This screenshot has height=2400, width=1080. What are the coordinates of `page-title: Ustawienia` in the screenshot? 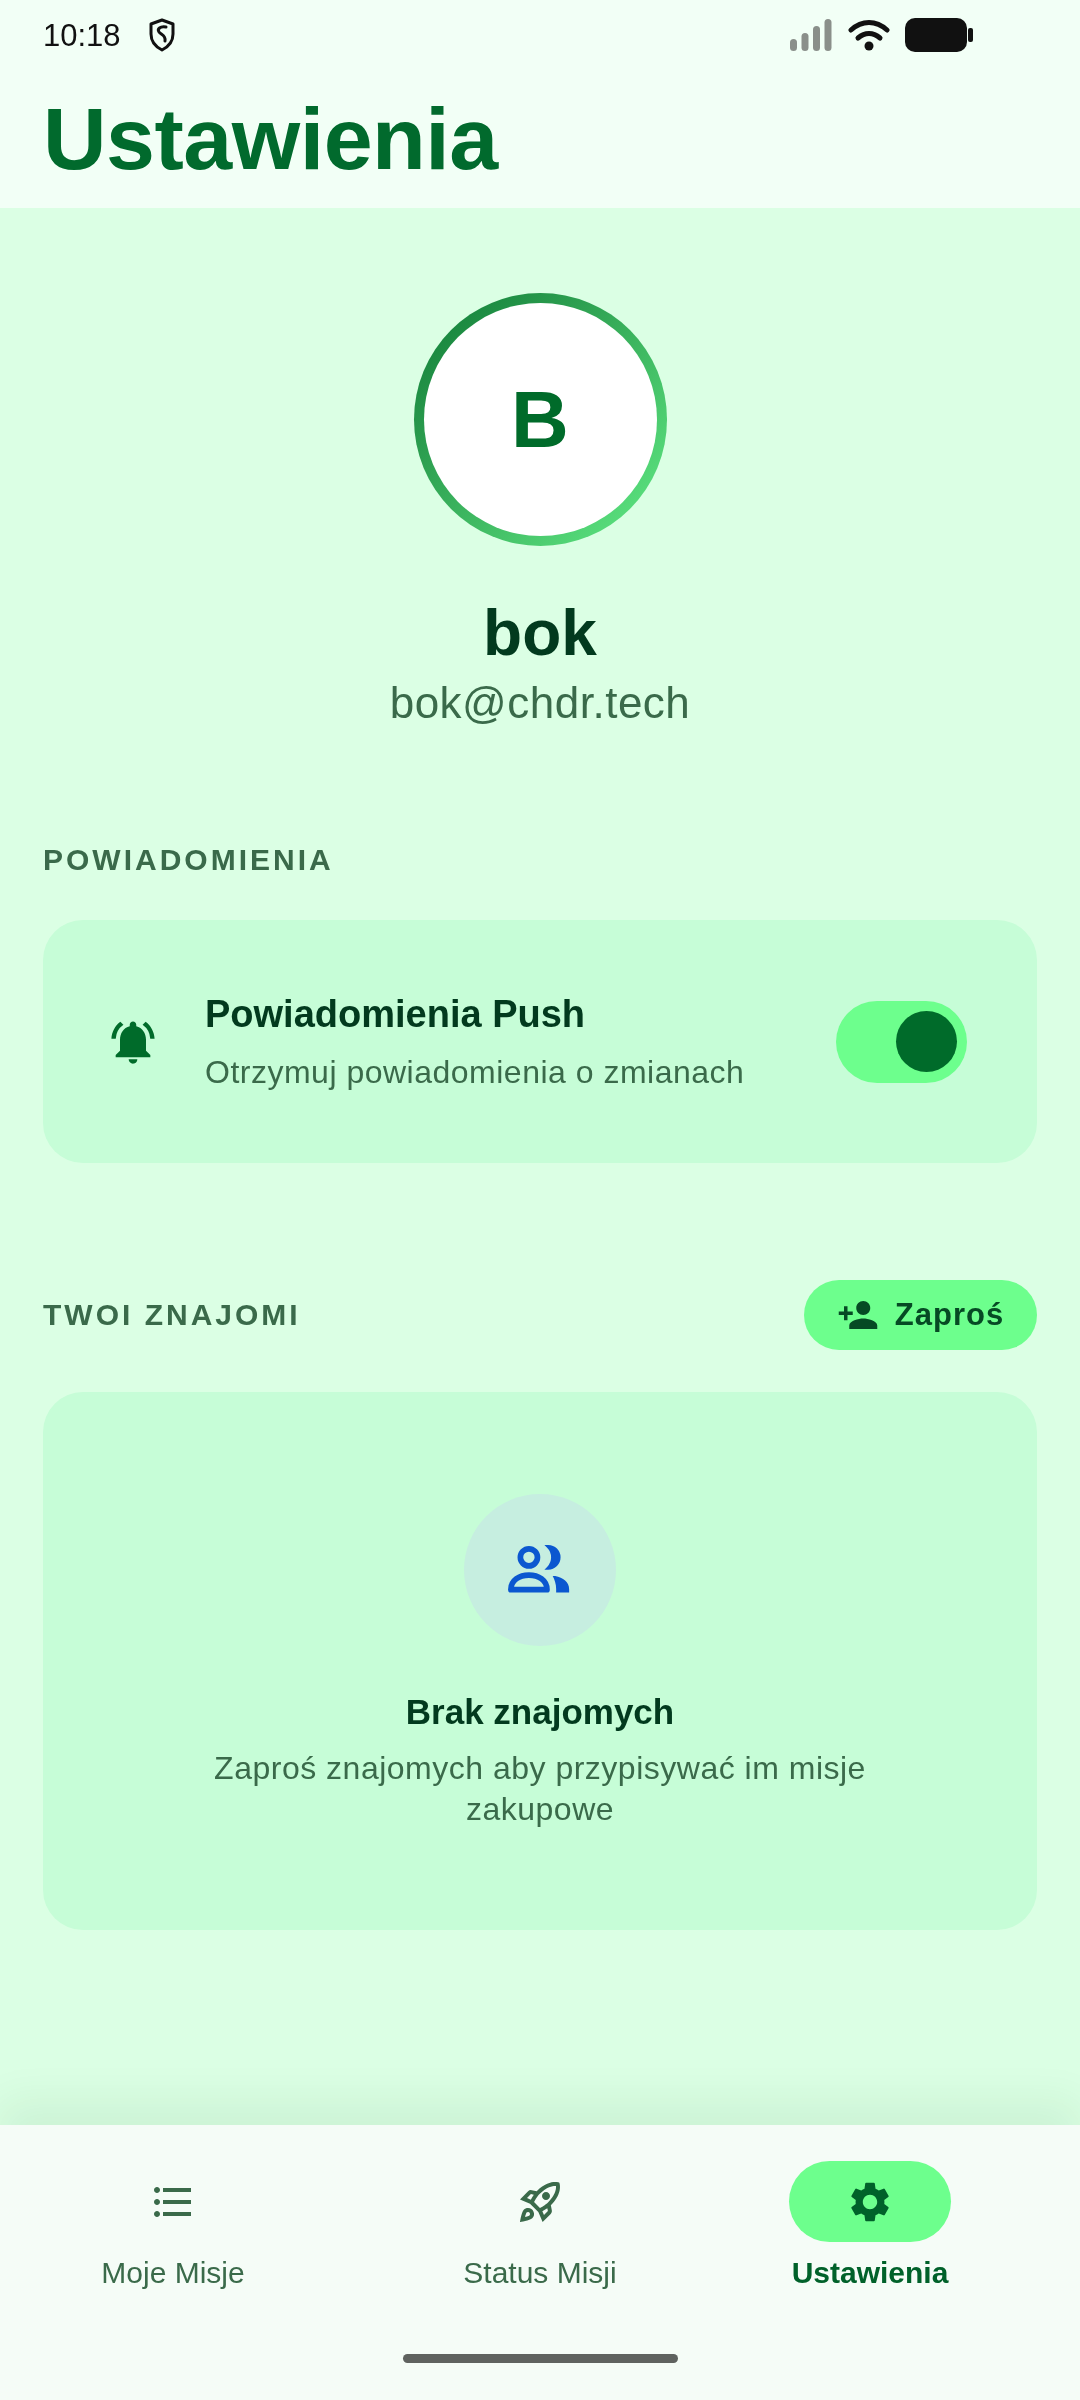 It's located at (270, 139).